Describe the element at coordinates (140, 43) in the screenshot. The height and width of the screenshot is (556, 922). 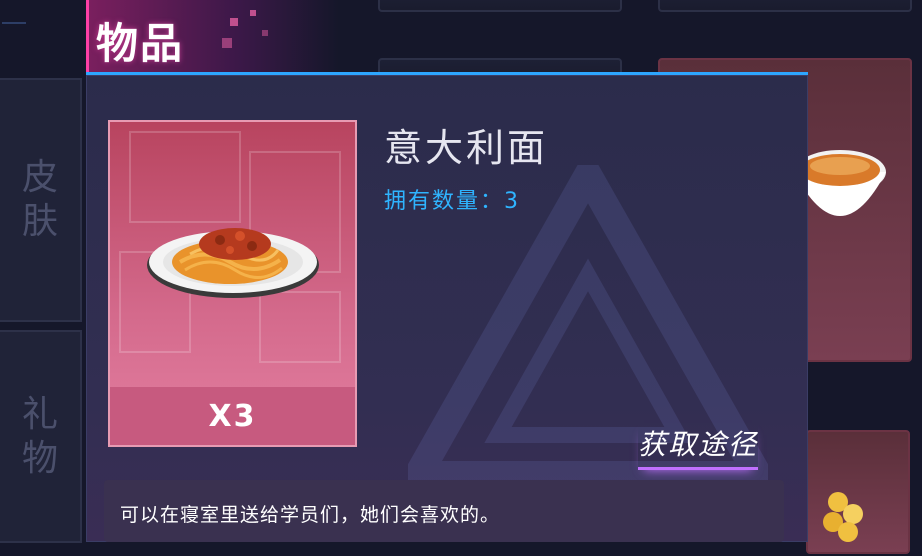
I see `page-title: 物品` at that location.